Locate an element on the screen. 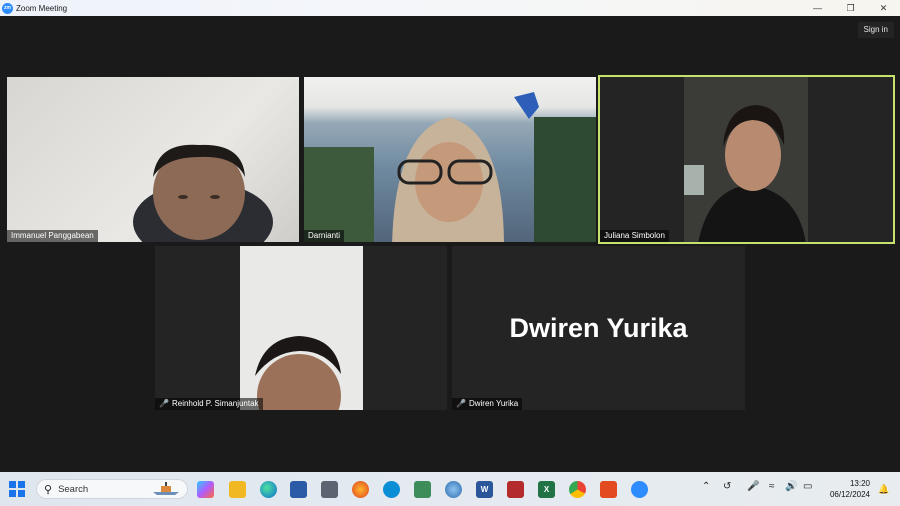 Image resolution: width=900 pixels, height=506 pixels. participant-display-name: Dwiren Yurika is located at coordinates (598, 327).